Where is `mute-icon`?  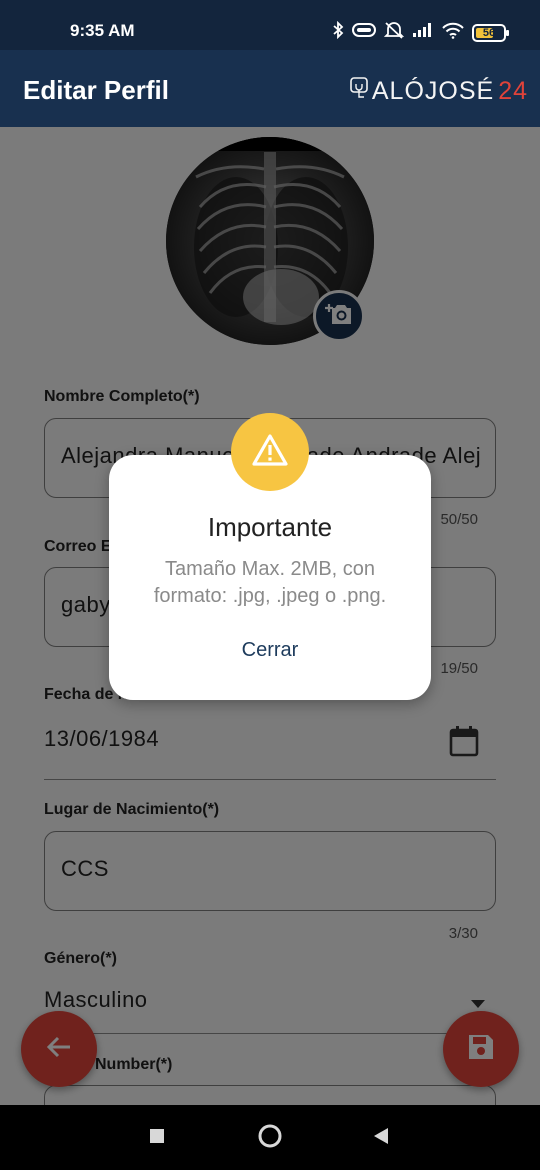 mute-icon is located at coordinates (394, 32).